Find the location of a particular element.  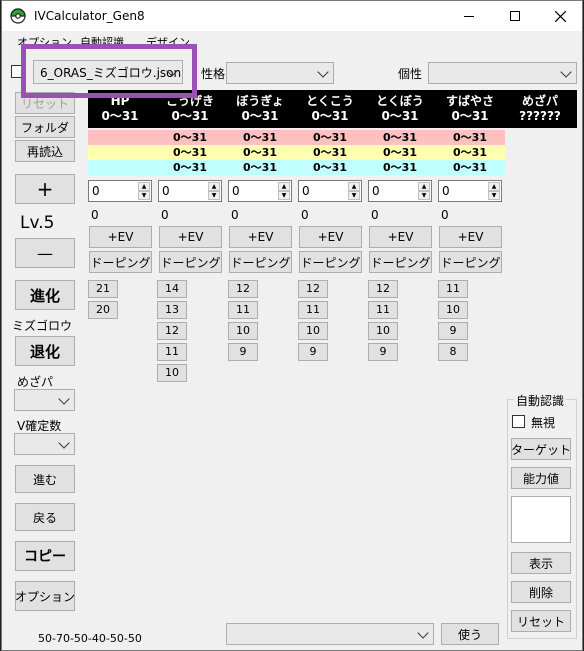

stat-input-sp-defense: 0 ▲ ▼ is located at coordinates (400, 191).